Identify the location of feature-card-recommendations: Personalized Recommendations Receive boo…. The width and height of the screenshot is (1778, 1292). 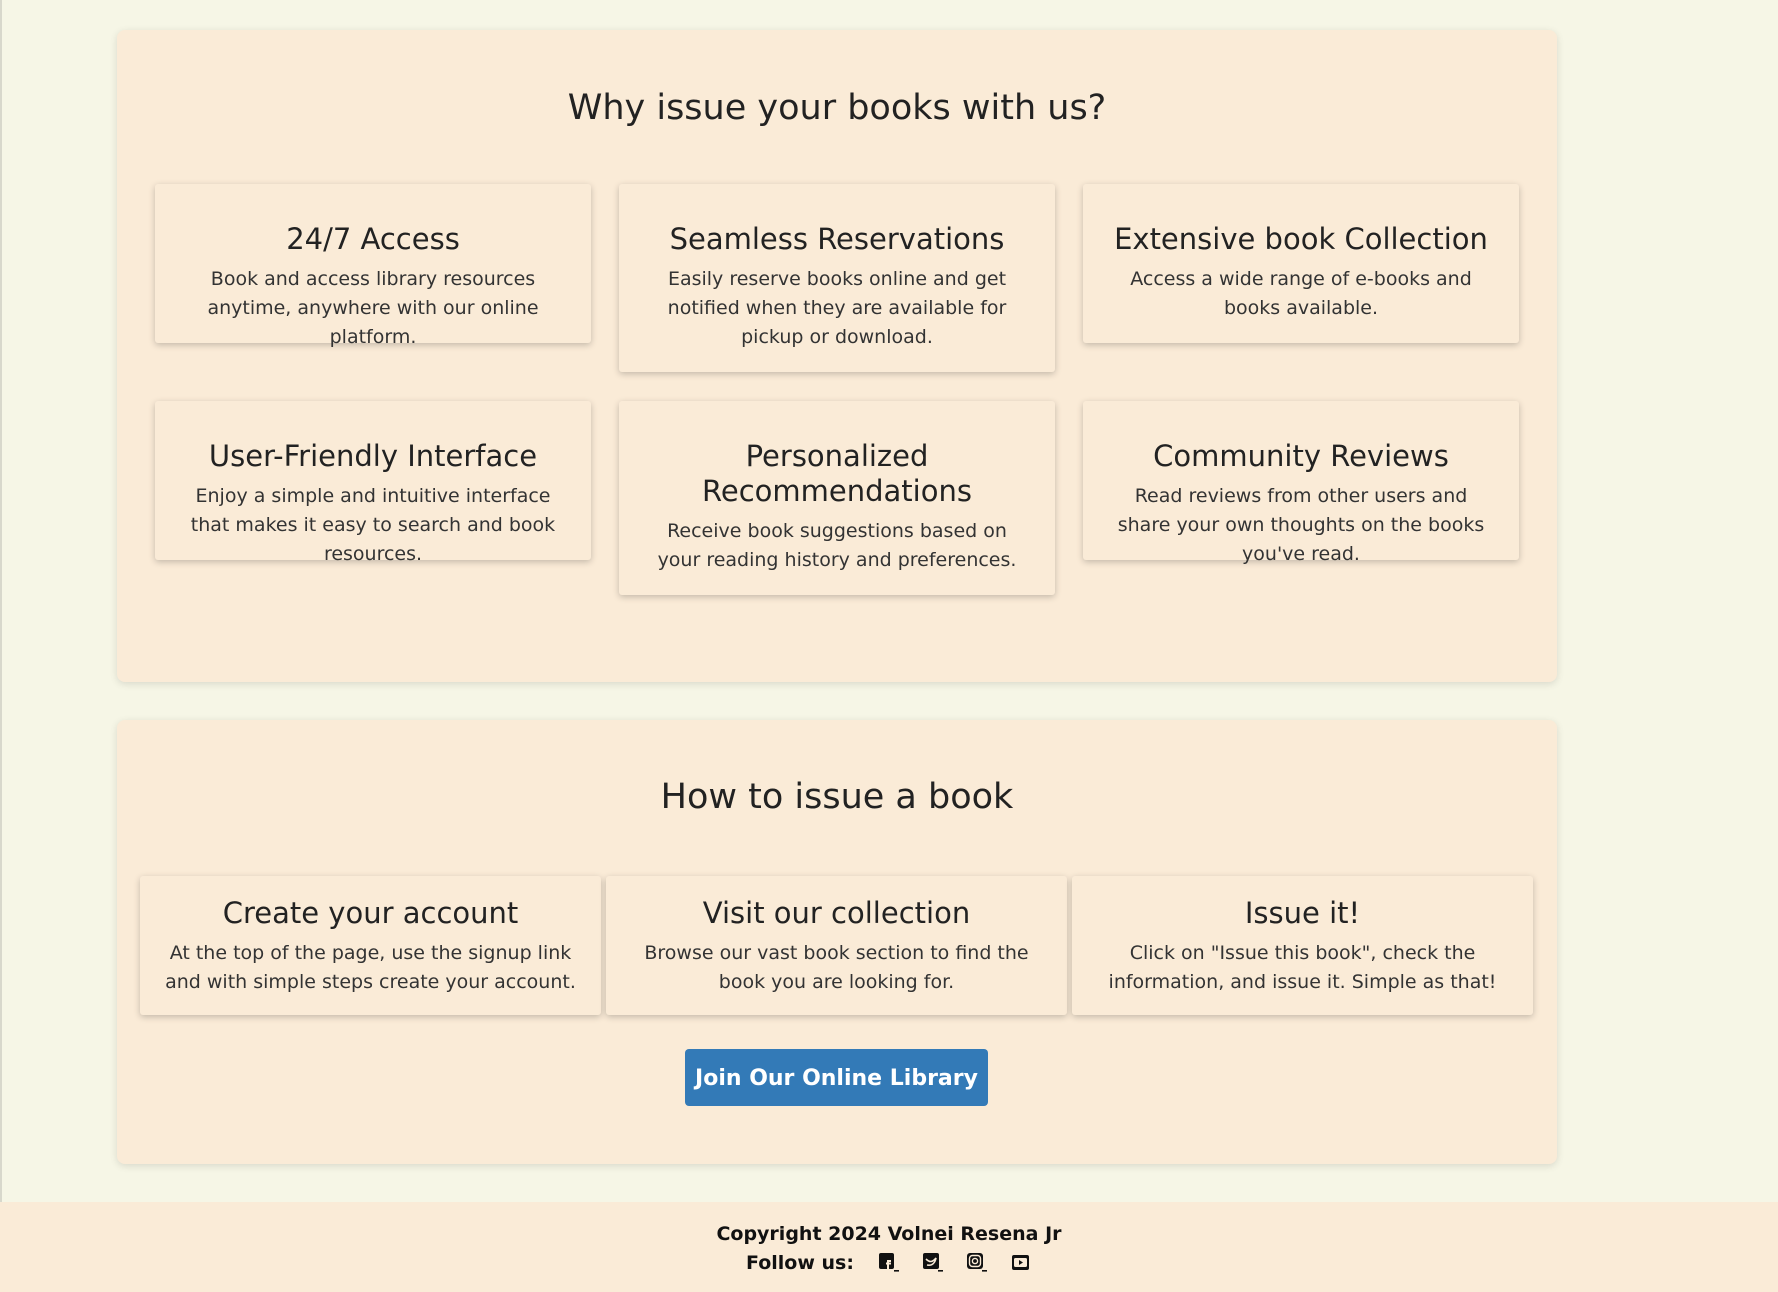
(837, 498).